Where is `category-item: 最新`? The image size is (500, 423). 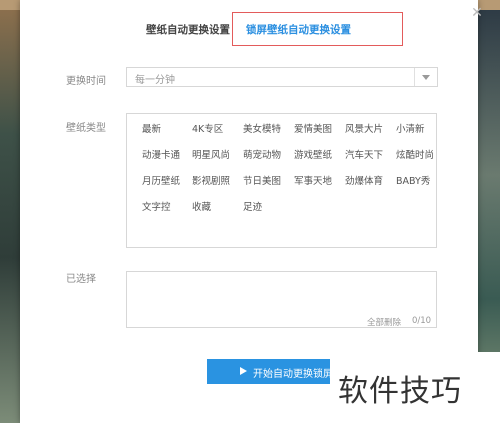
category-item: 最新 is located at coordinates (151, 128).